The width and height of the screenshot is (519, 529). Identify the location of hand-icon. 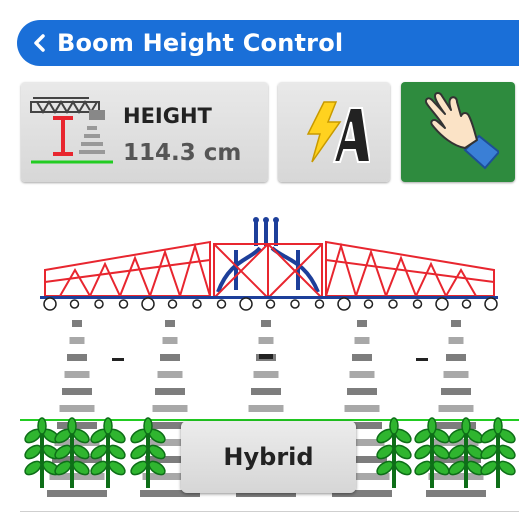
(461, 131).